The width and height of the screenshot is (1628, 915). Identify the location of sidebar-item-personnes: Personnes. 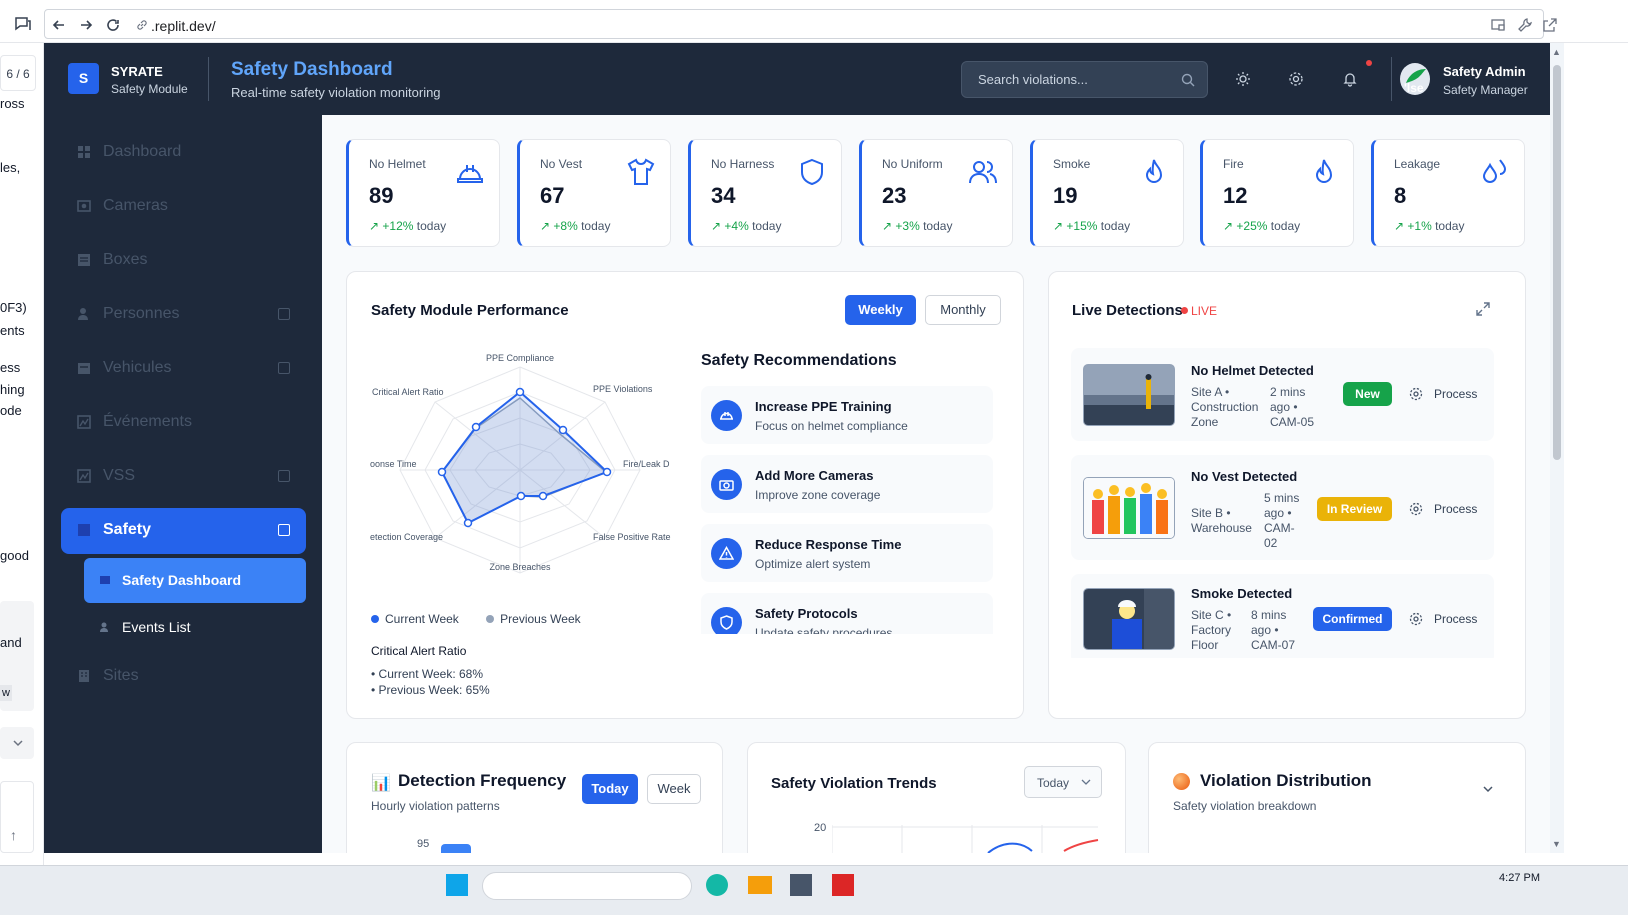
(183, 315).